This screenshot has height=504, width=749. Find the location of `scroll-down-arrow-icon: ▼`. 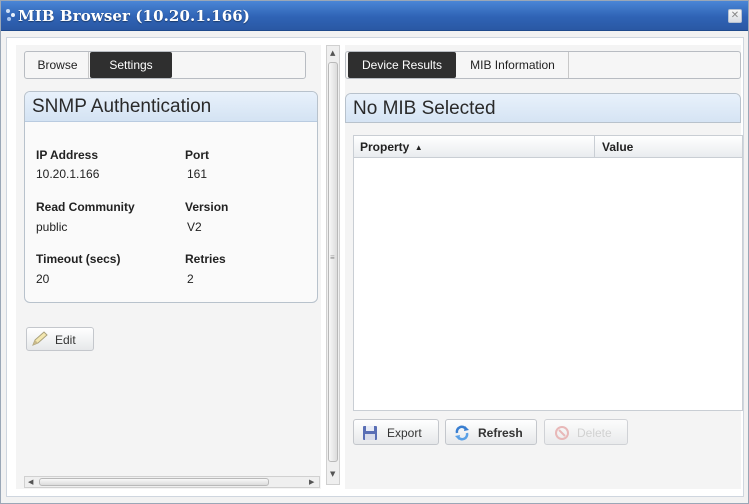

scroll-down-arrow-icon: ▼ is located at coordinates (332, 474).